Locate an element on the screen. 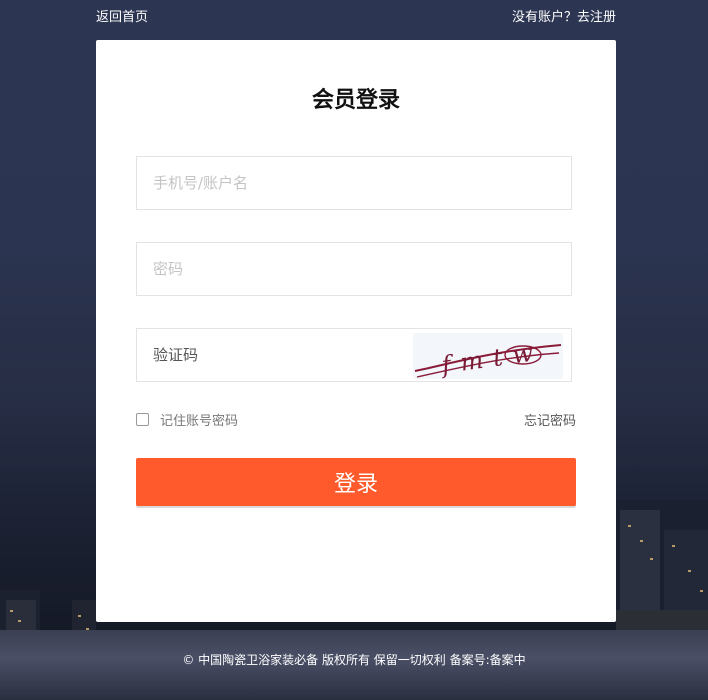 The width and height of the screenshot is (708, 700). register-link: 没有账户？去注册 is located at coordinates (564, 18).